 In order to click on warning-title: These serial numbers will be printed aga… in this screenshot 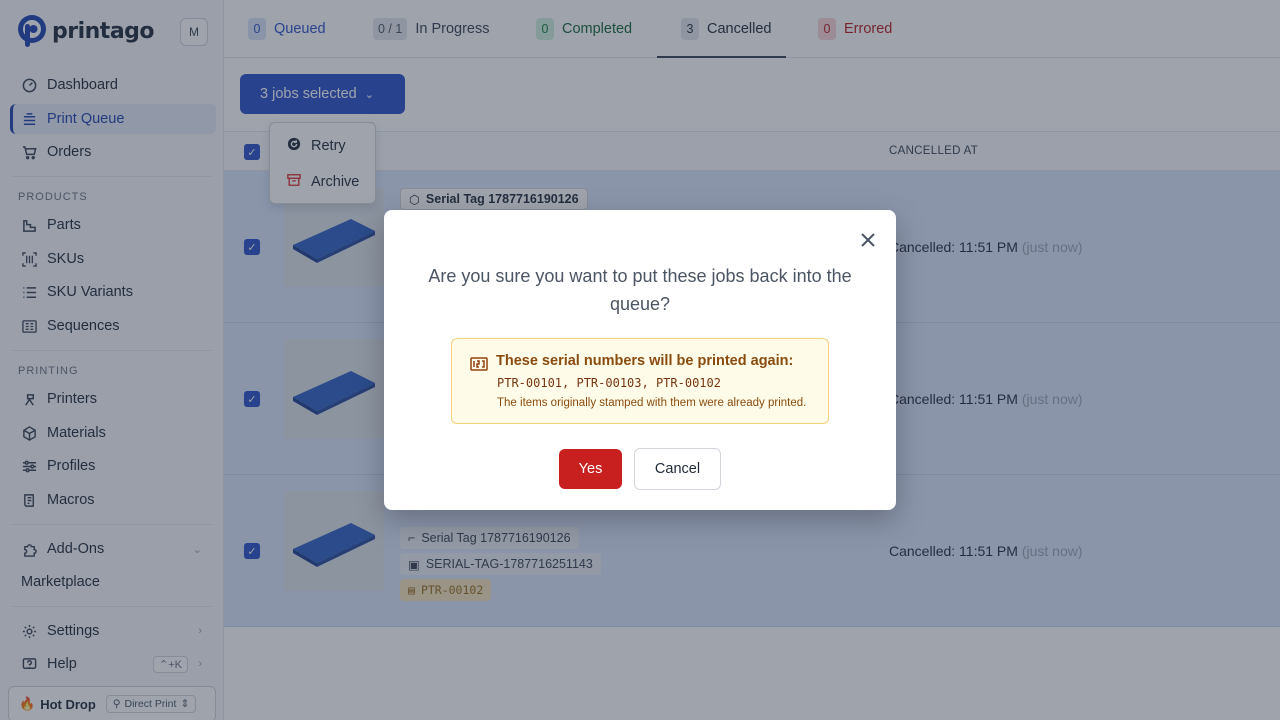, I will do `click(645, 361)`.